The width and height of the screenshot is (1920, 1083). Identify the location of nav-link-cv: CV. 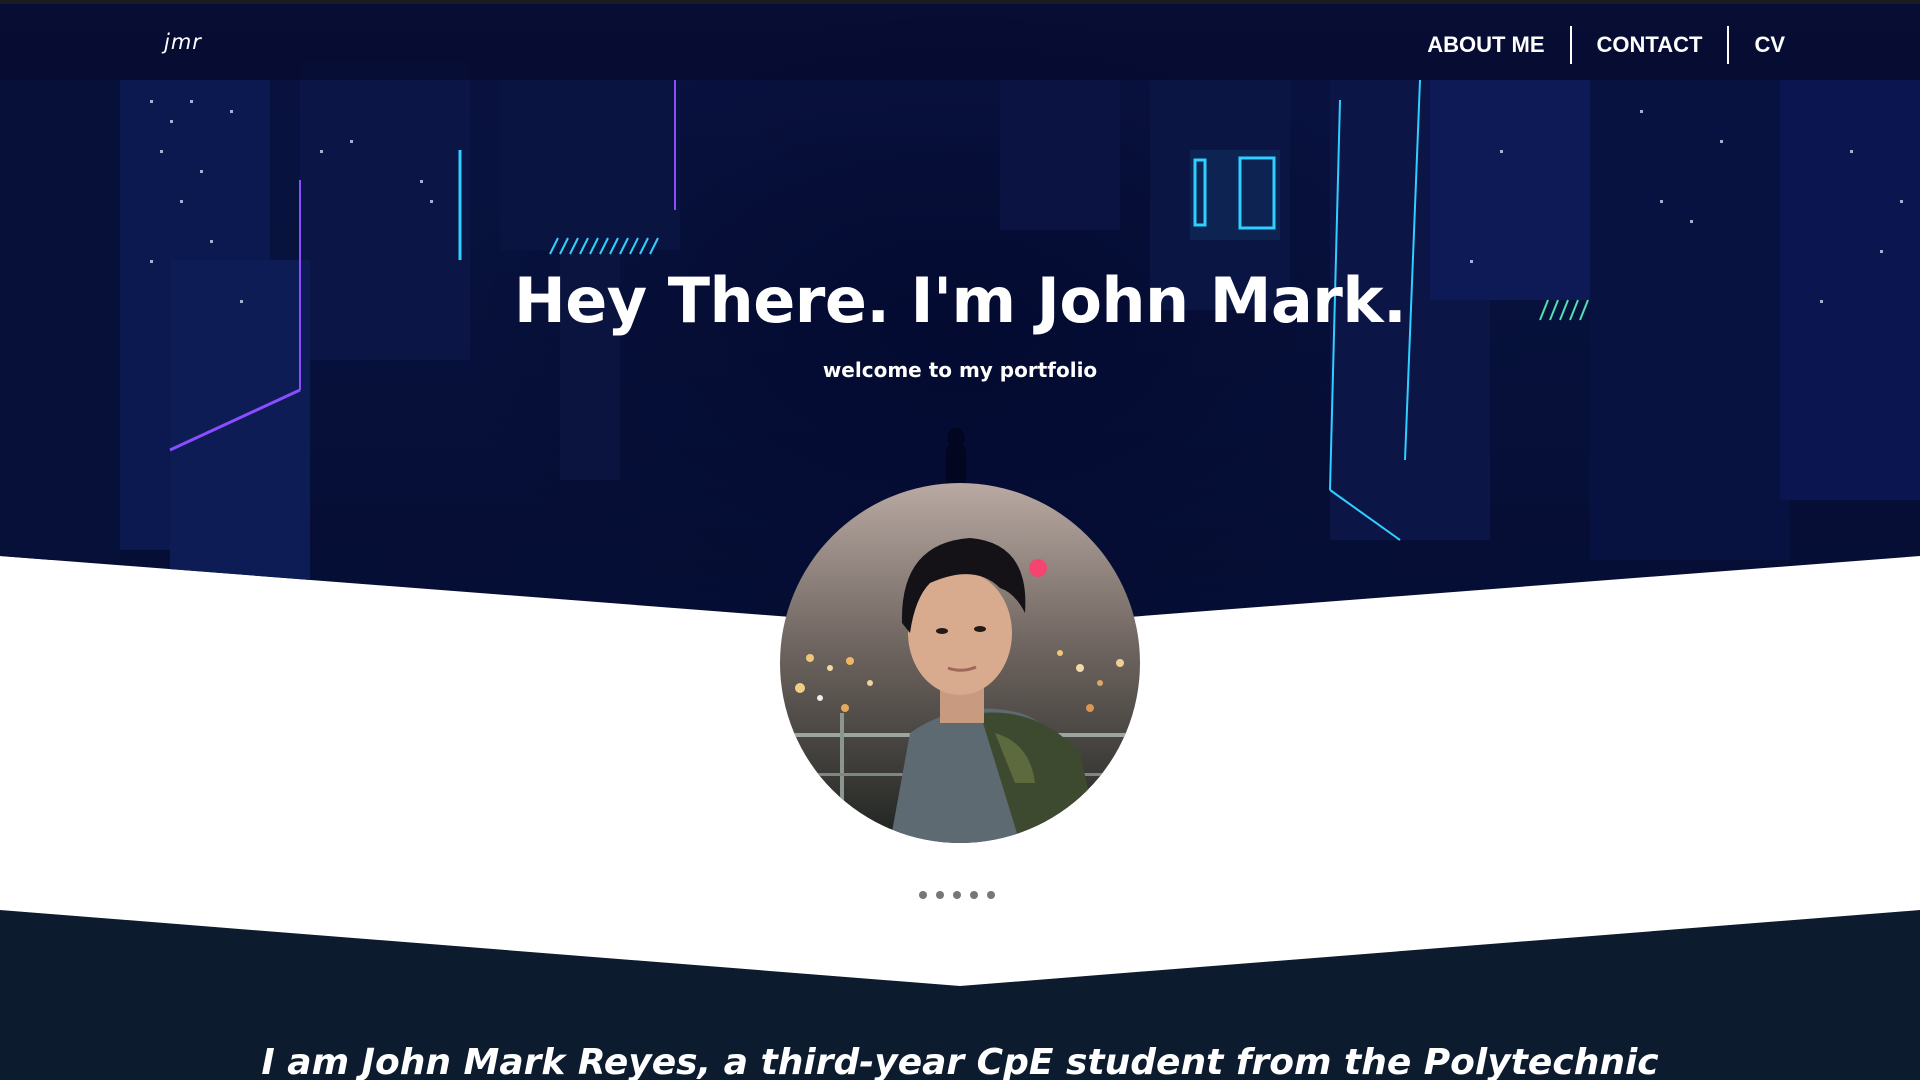
(1769, 45).